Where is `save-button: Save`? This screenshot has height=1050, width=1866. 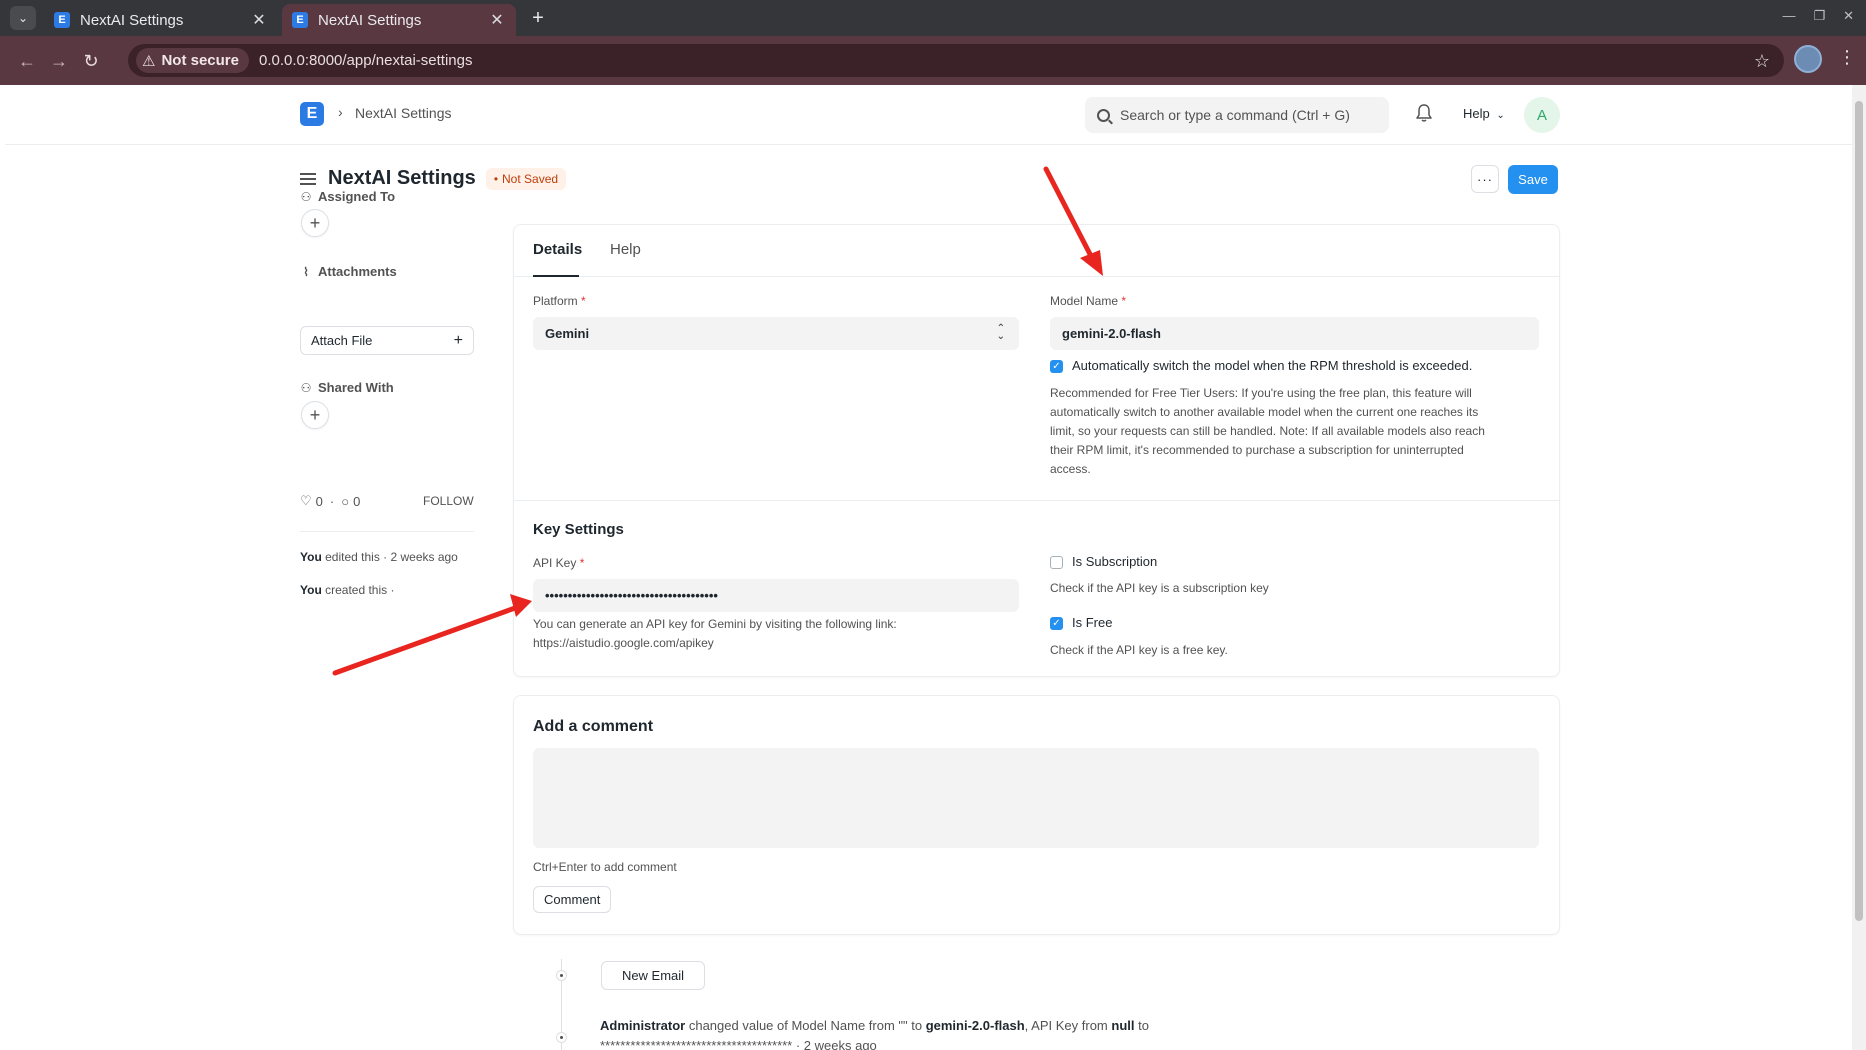 save-button: Save is located at coordinates (1533, 179).